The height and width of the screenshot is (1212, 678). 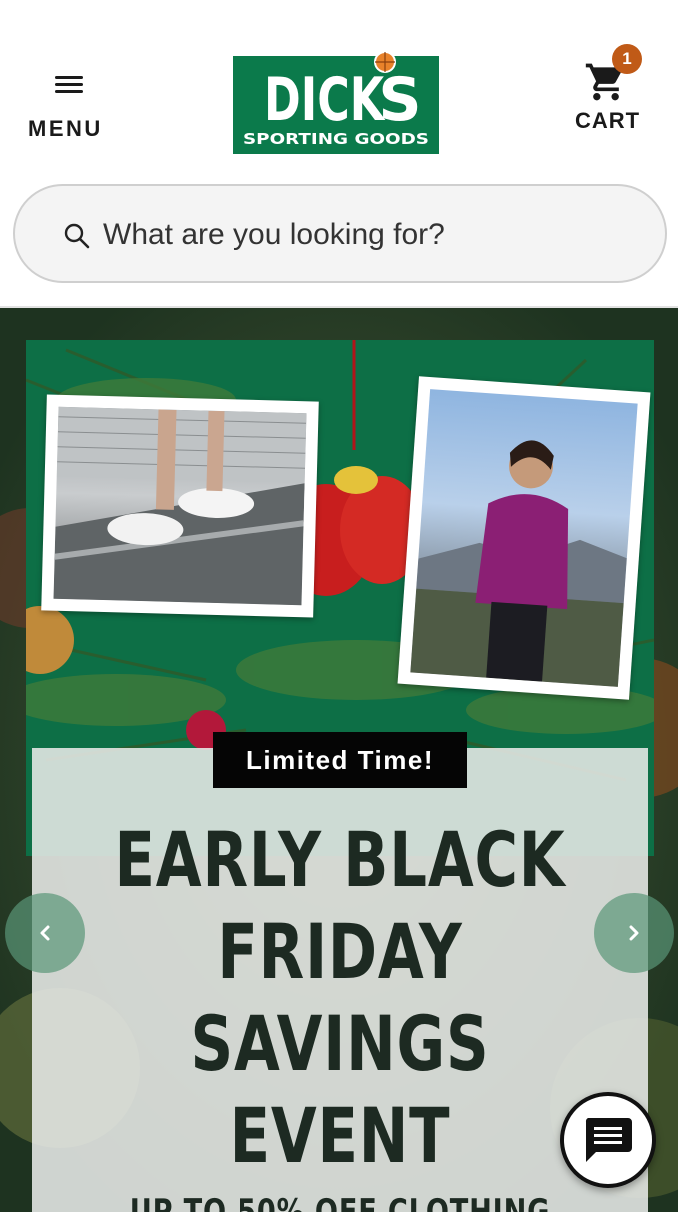 I want to click on chat-bubble-icon, so click(x=608, y=1140).